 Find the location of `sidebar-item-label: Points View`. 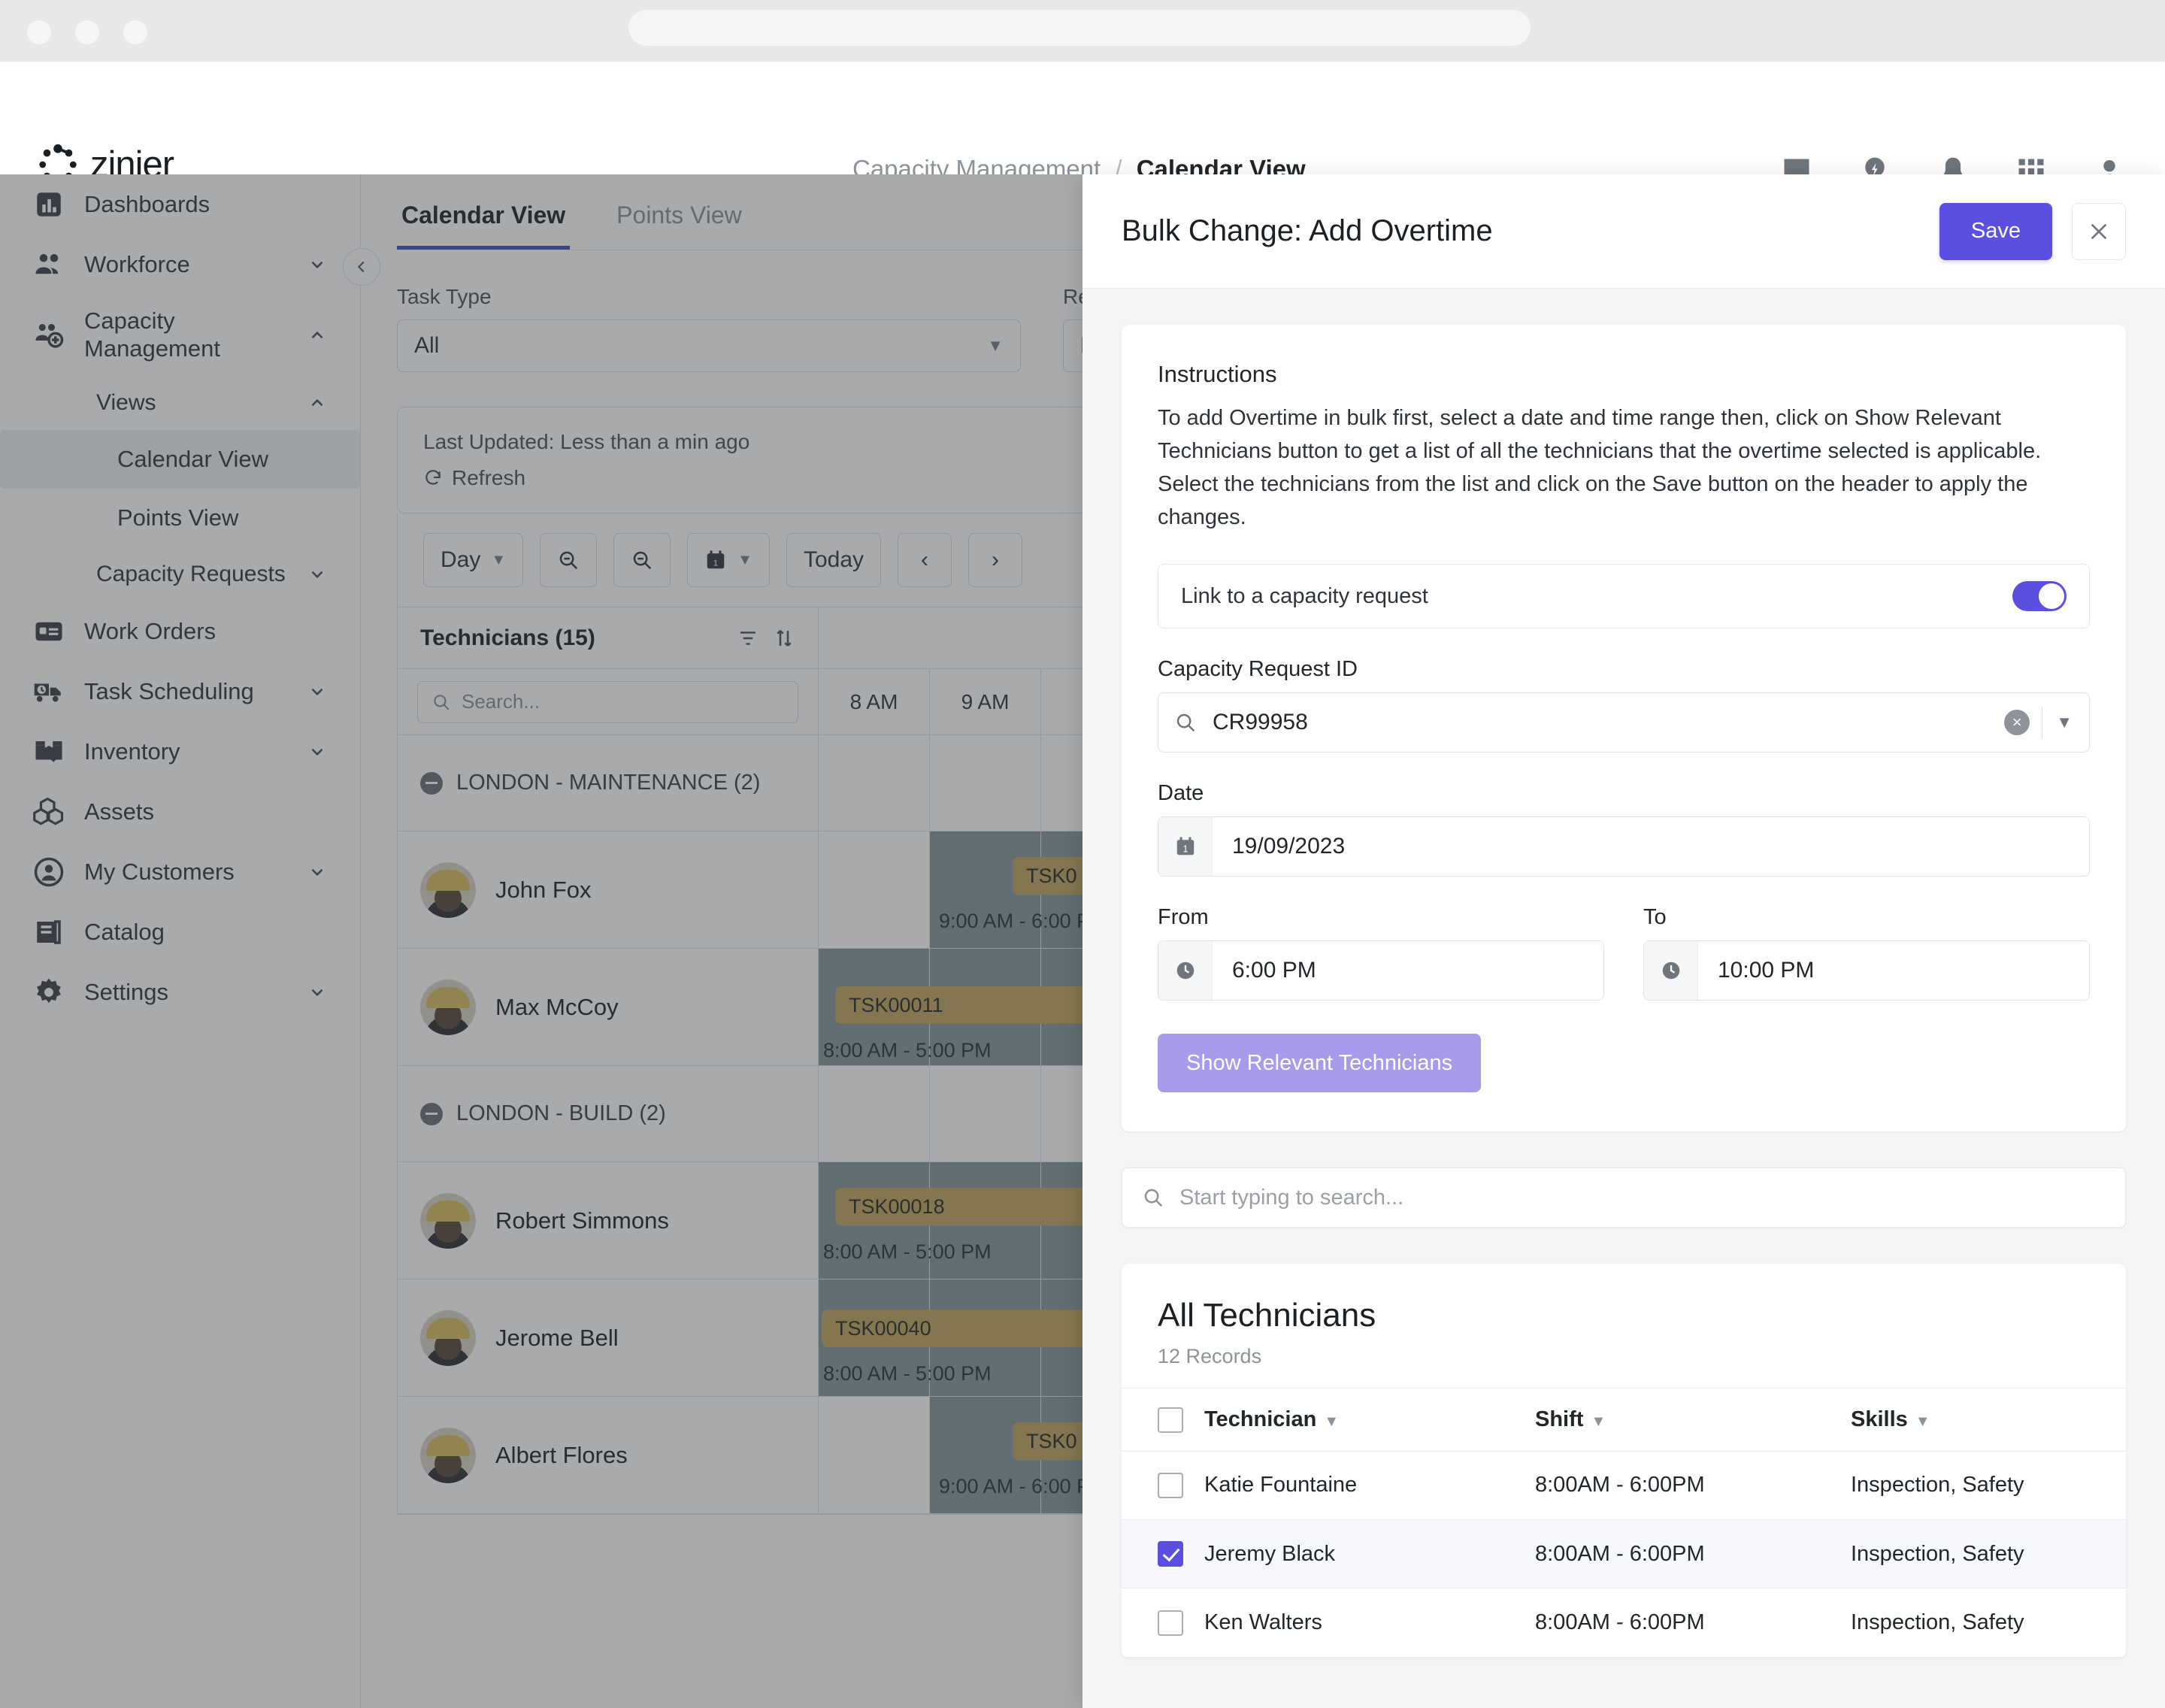

sidebar-item-label: Points View is located at coordinates (178, 517).